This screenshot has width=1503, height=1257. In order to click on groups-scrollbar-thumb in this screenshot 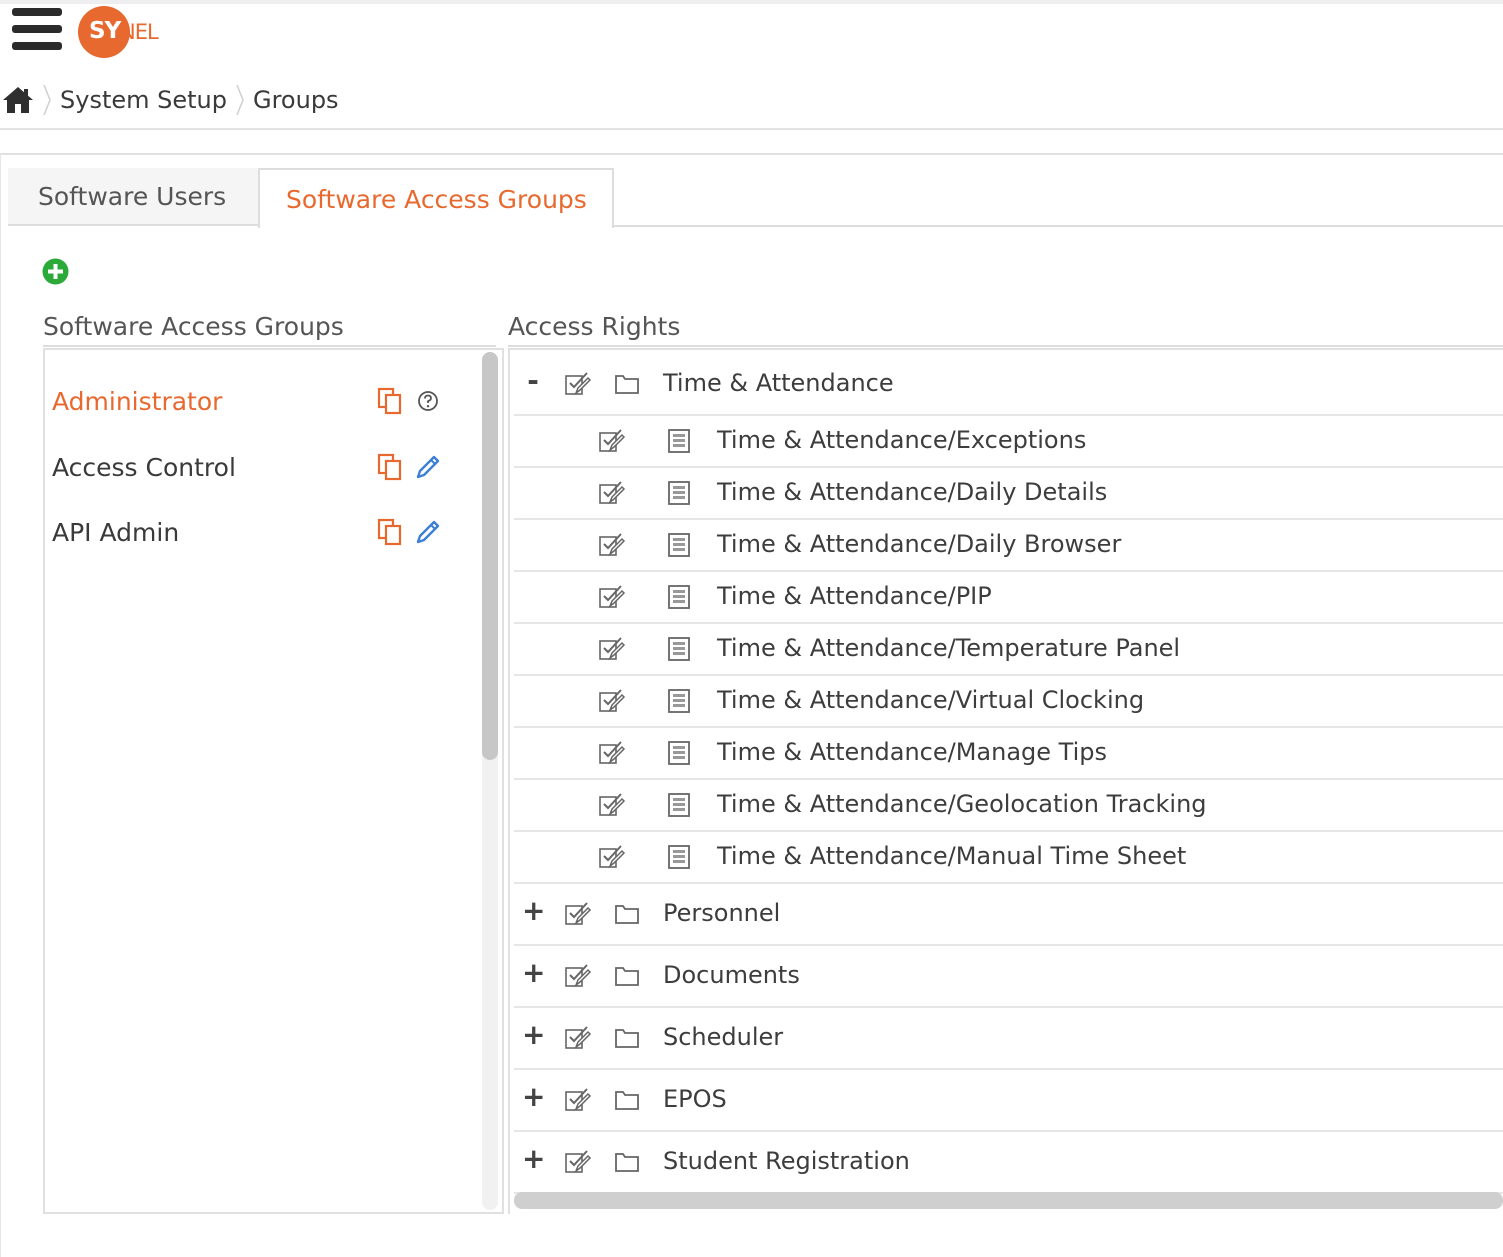, I will do `click(490, 556)`.